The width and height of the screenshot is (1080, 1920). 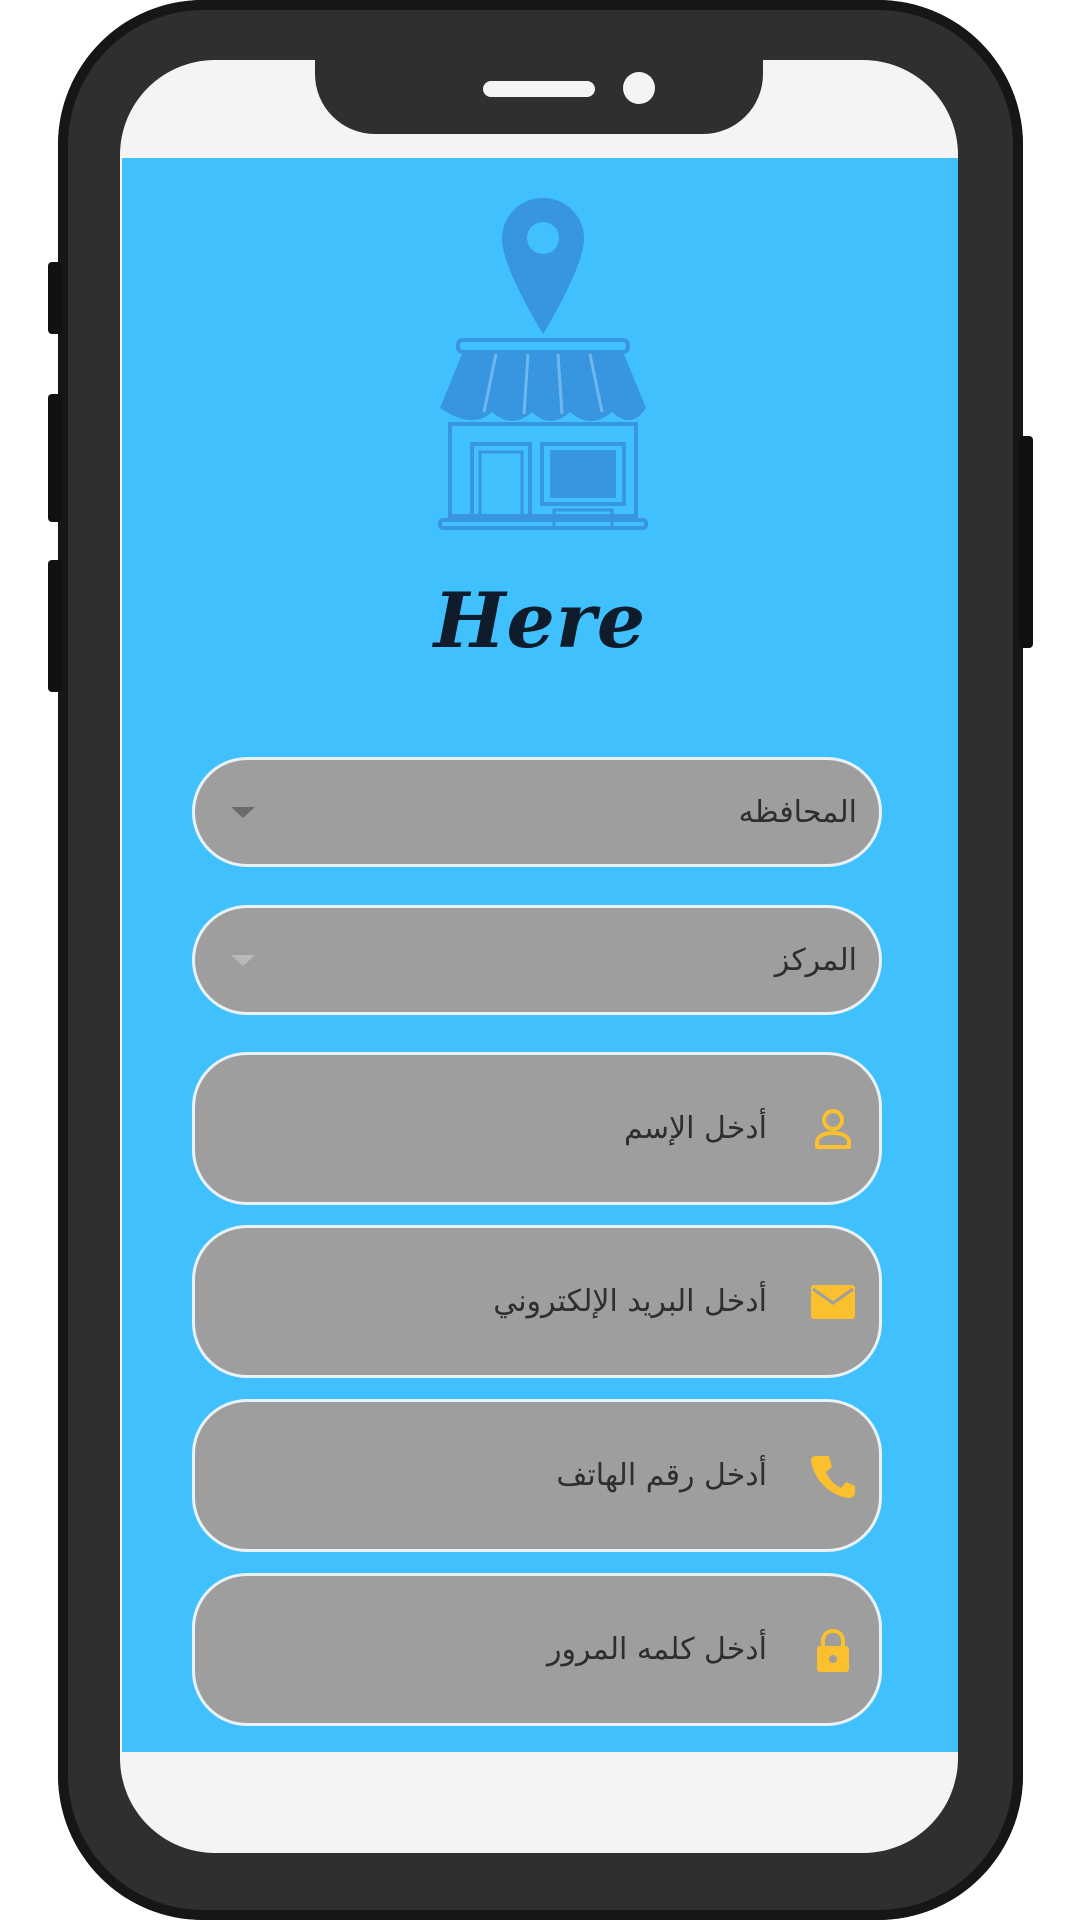 I want to click on speaker-grille, so click(x=539, y=89).